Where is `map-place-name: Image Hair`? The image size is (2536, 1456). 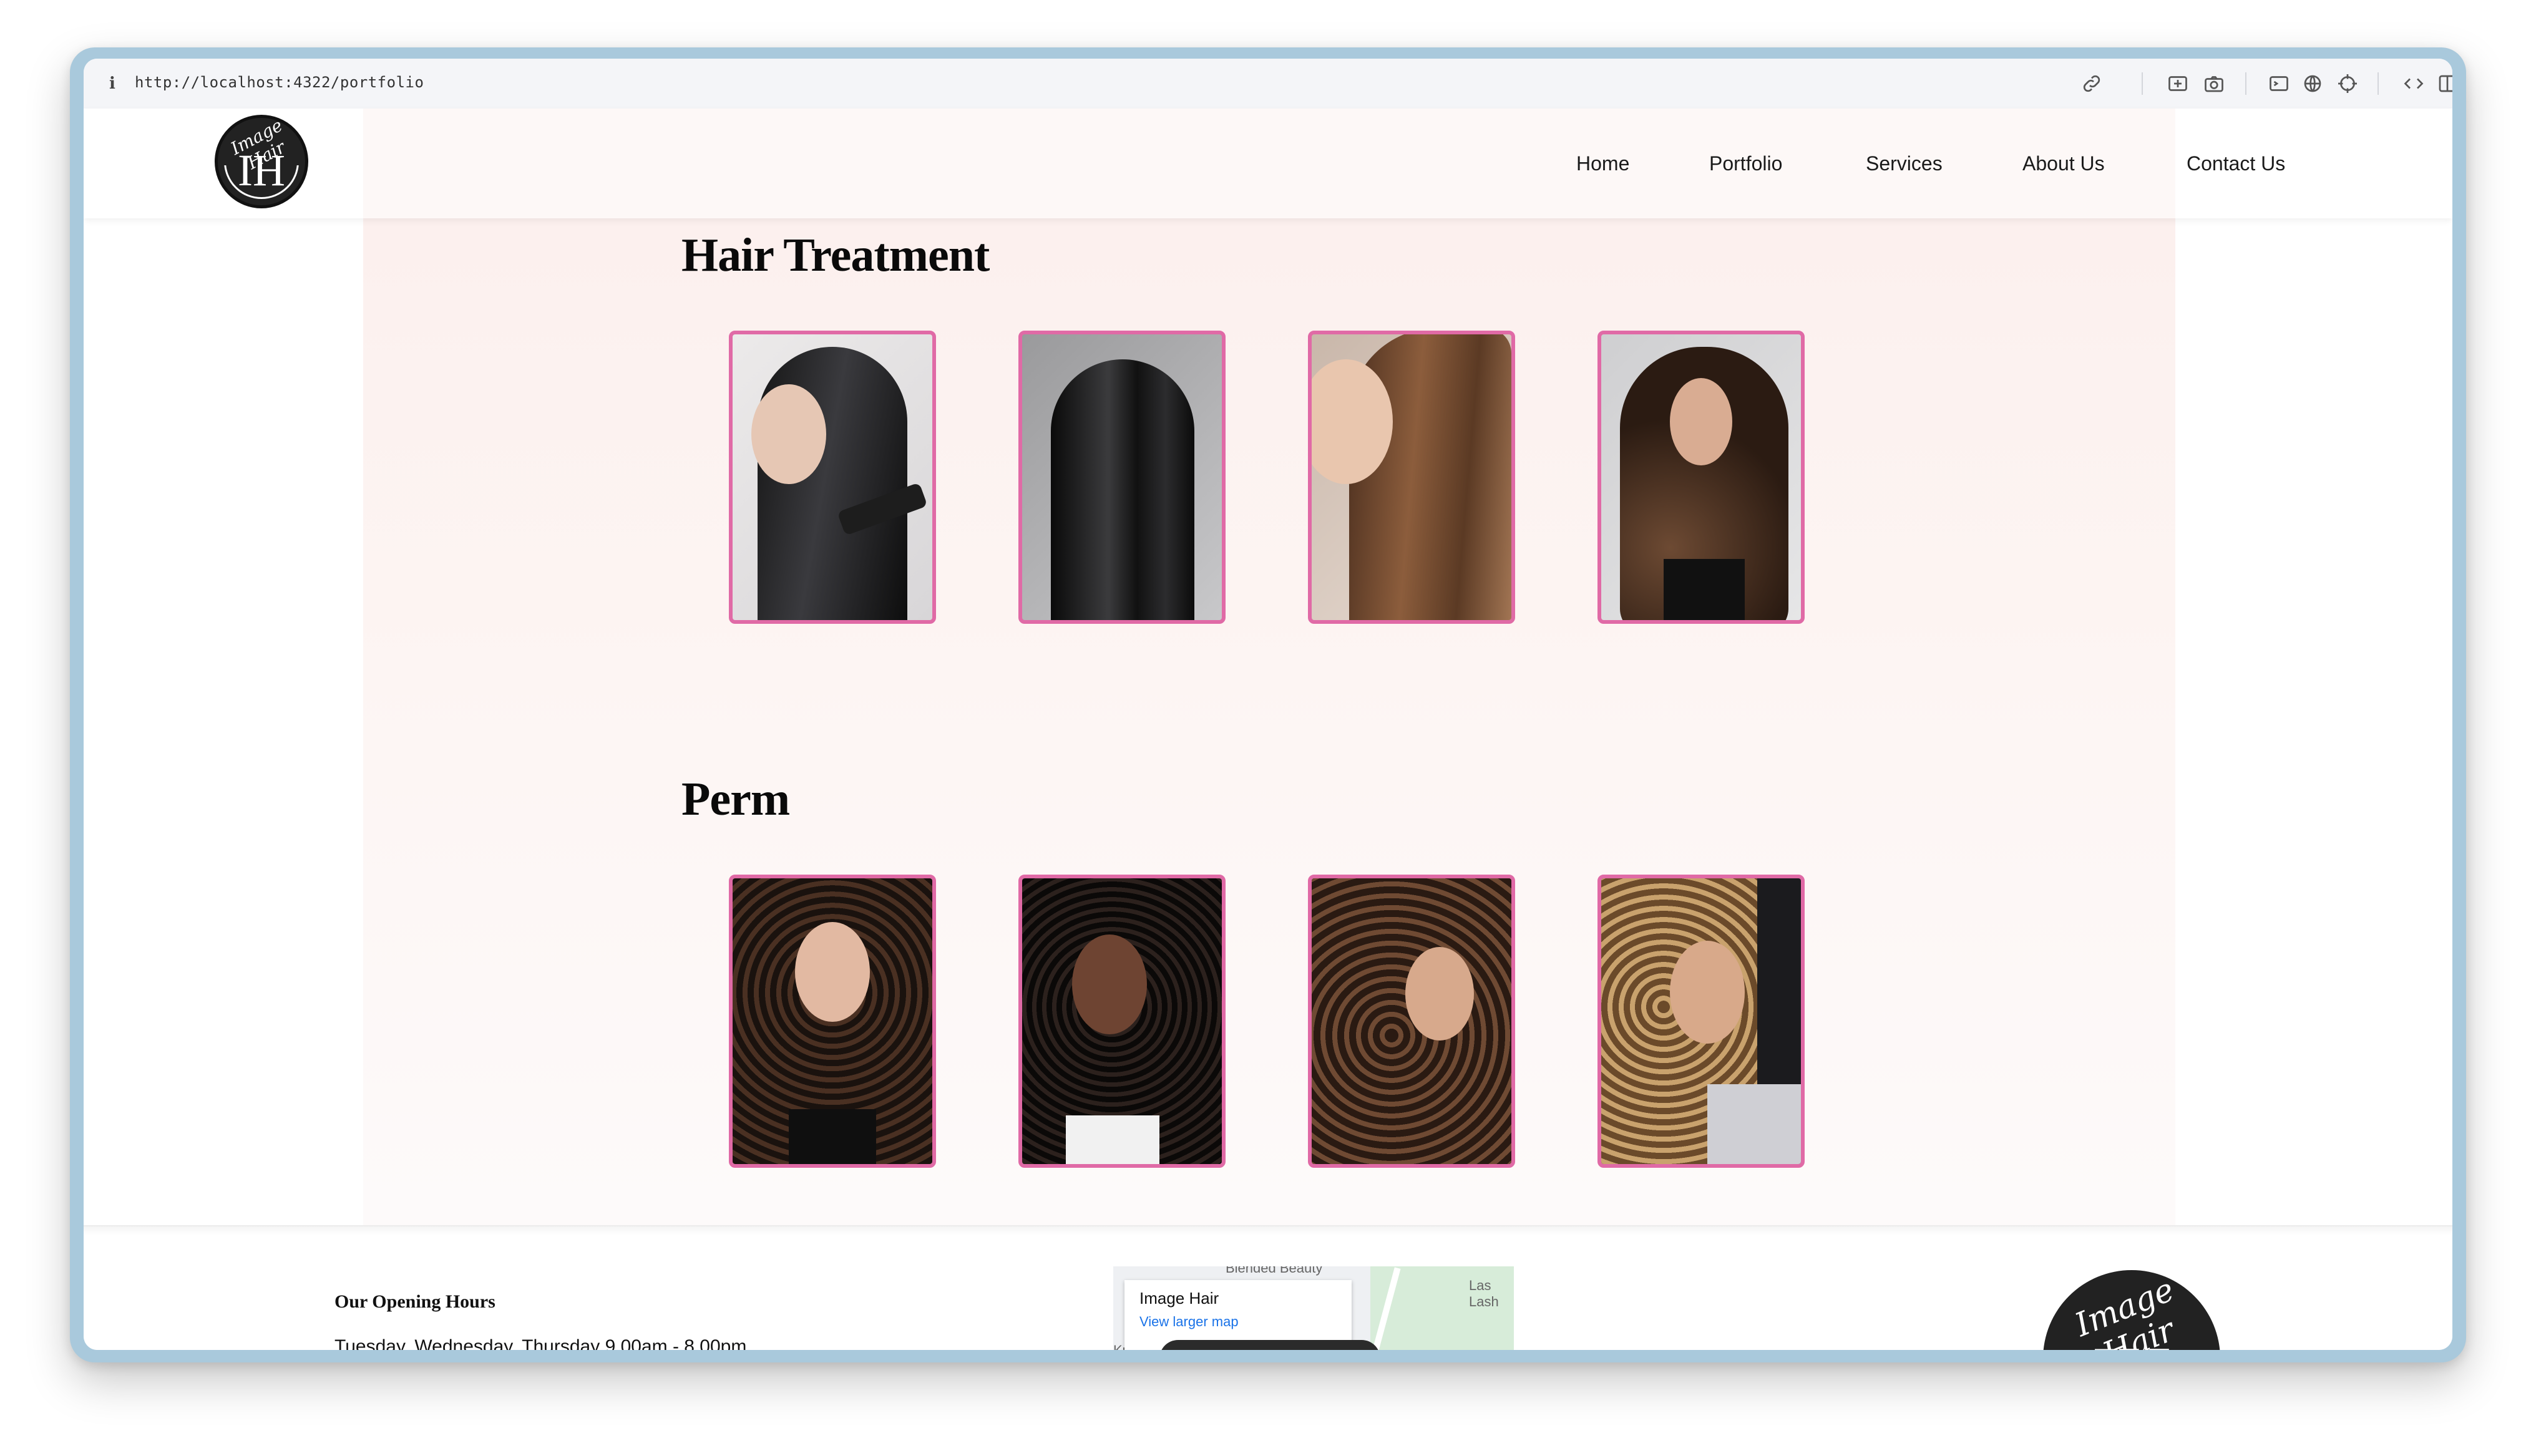 map-place-name: Image Hair is located at coordinates (1179, 1298).